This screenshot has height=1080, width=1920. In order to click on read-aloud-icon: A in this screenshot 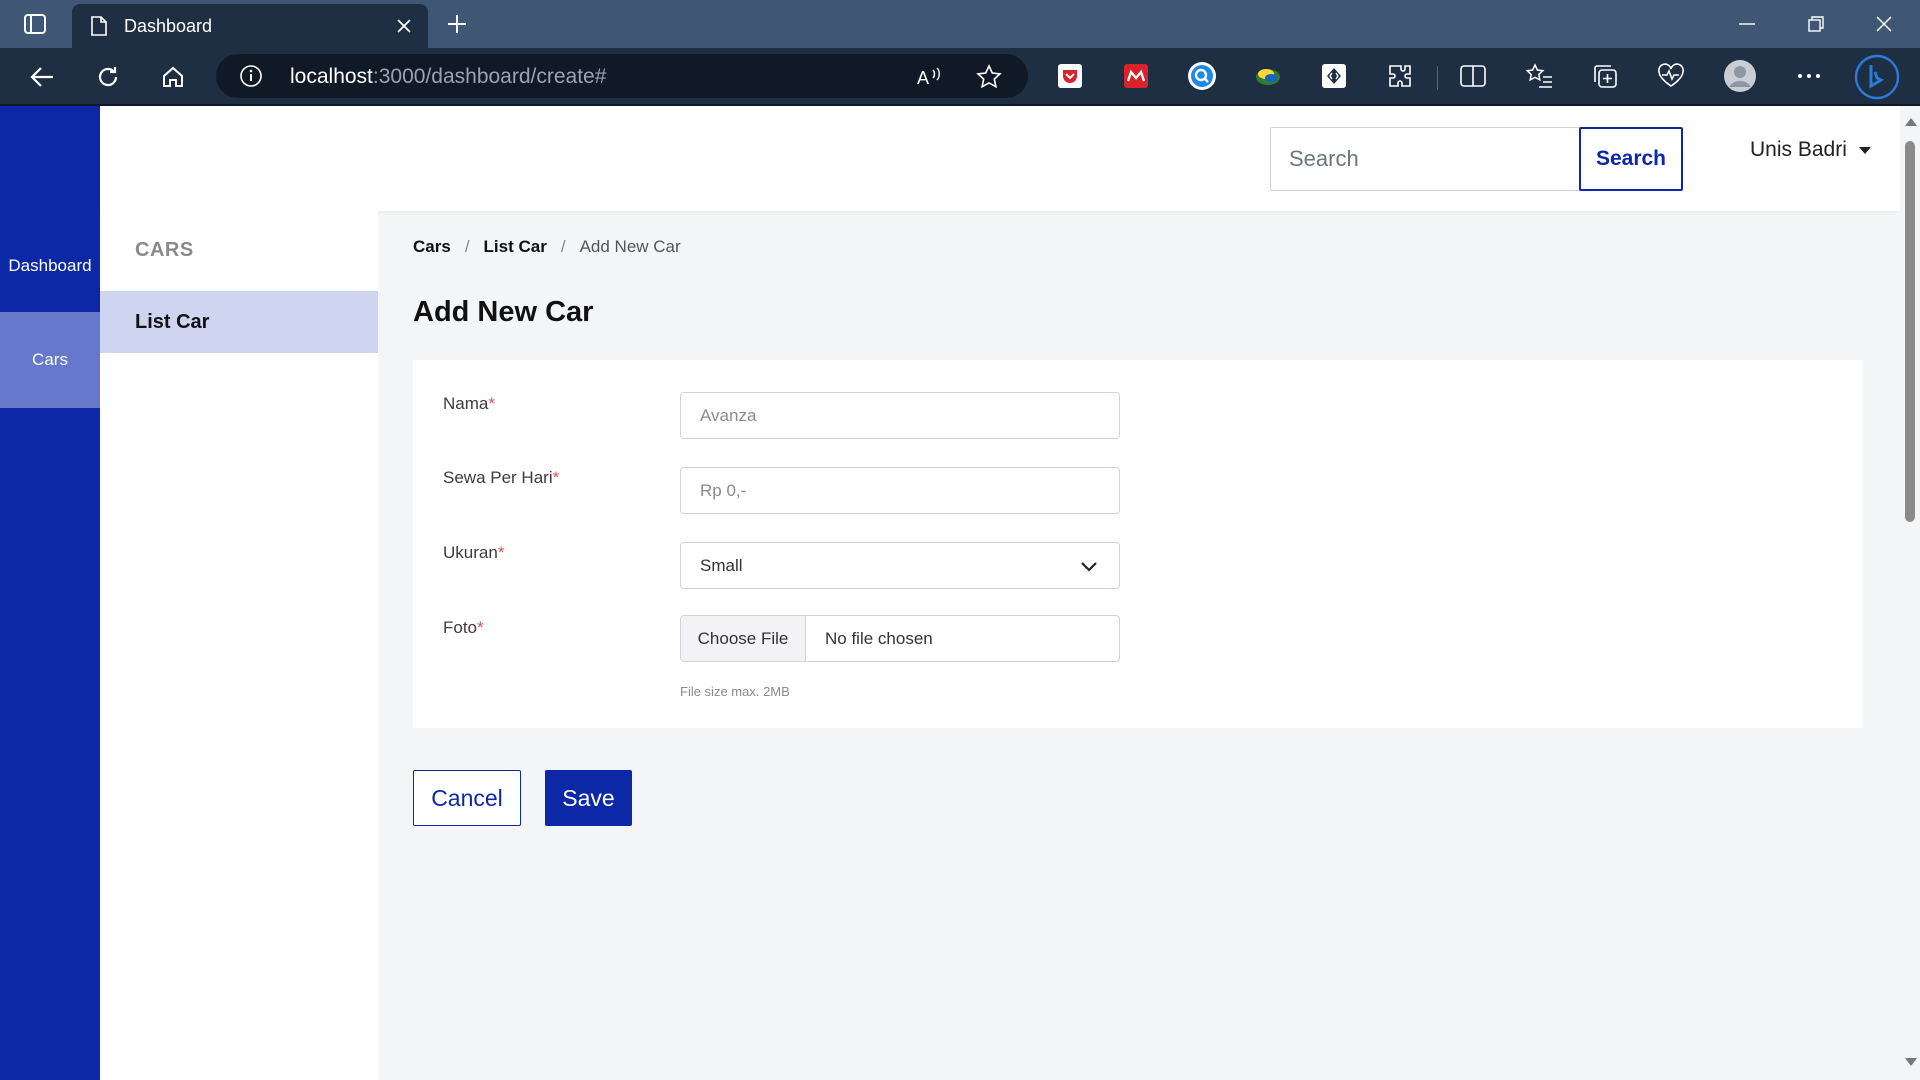, I will do `click(930, 77)`.